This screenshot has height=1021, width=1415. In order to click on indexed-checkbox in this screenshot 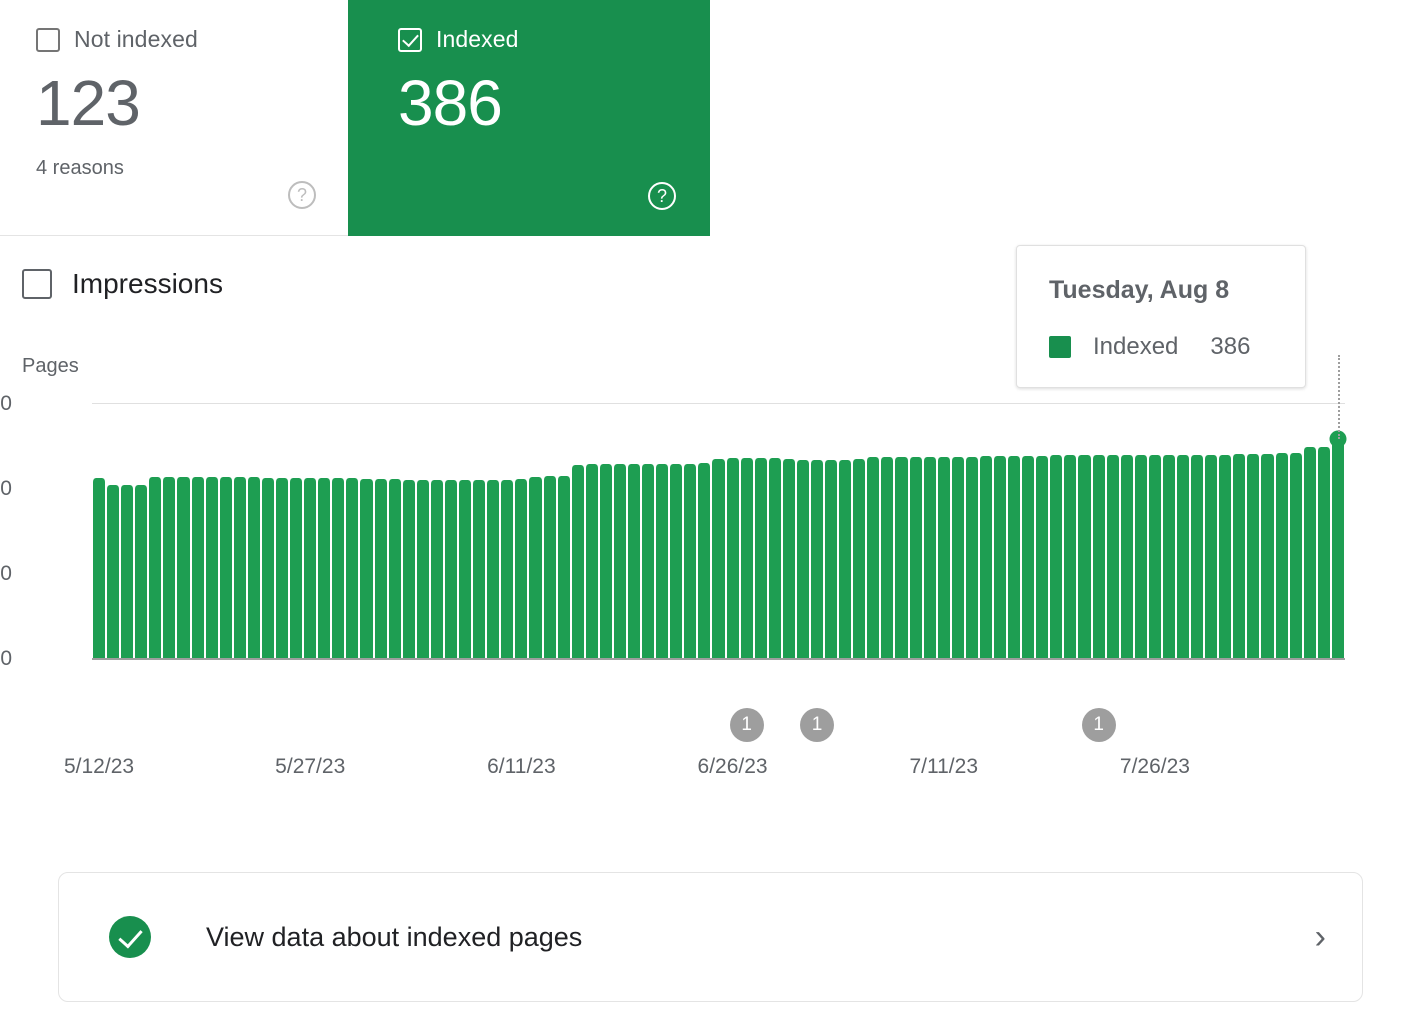, I will do `click(410, 39)`.